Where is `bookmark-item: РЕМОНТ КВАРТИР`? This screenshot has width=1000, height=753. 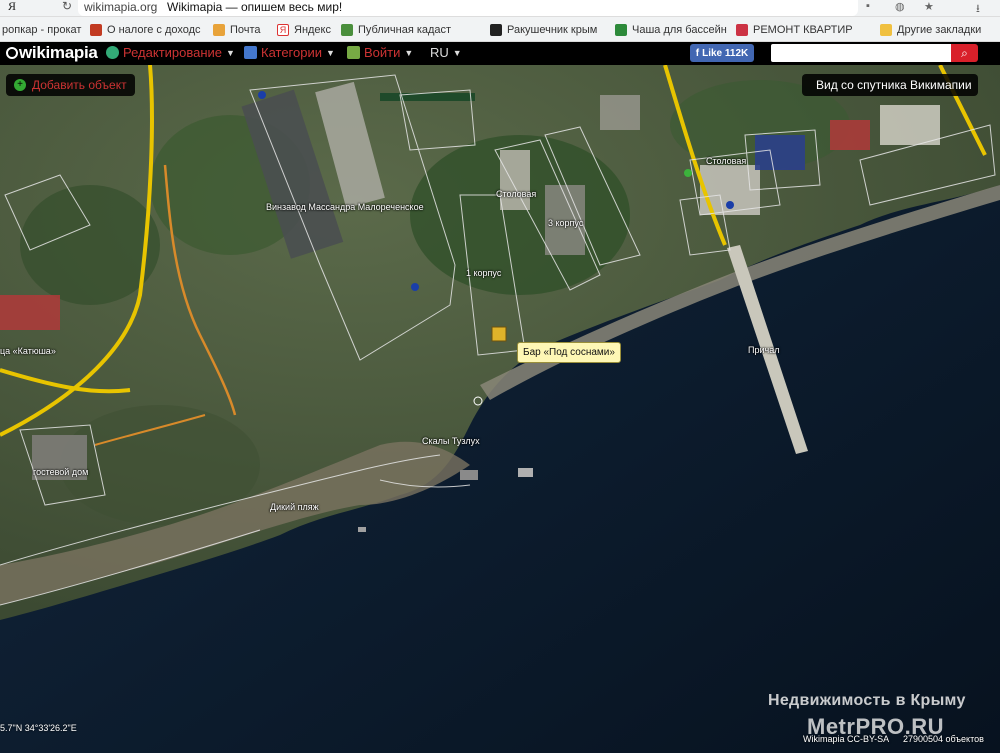 bookmark-item: РЕМОНТ КВАРТИР is located at coordinates (794, 30).